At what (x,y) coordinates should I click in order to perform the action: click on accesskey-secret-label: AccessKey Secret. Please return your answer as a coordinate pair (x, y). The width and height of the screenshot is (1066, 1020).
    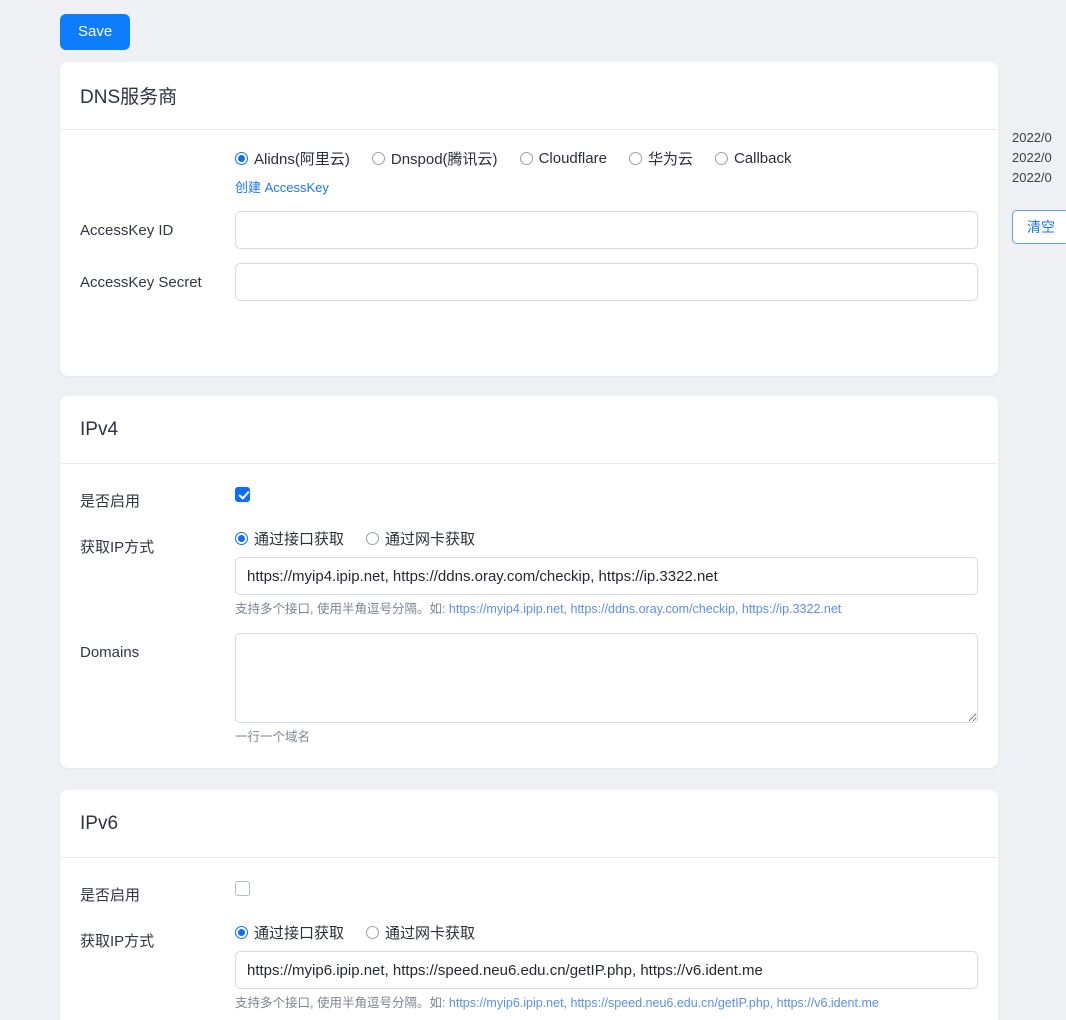
    Looking at the image, I should click on (141, 282).